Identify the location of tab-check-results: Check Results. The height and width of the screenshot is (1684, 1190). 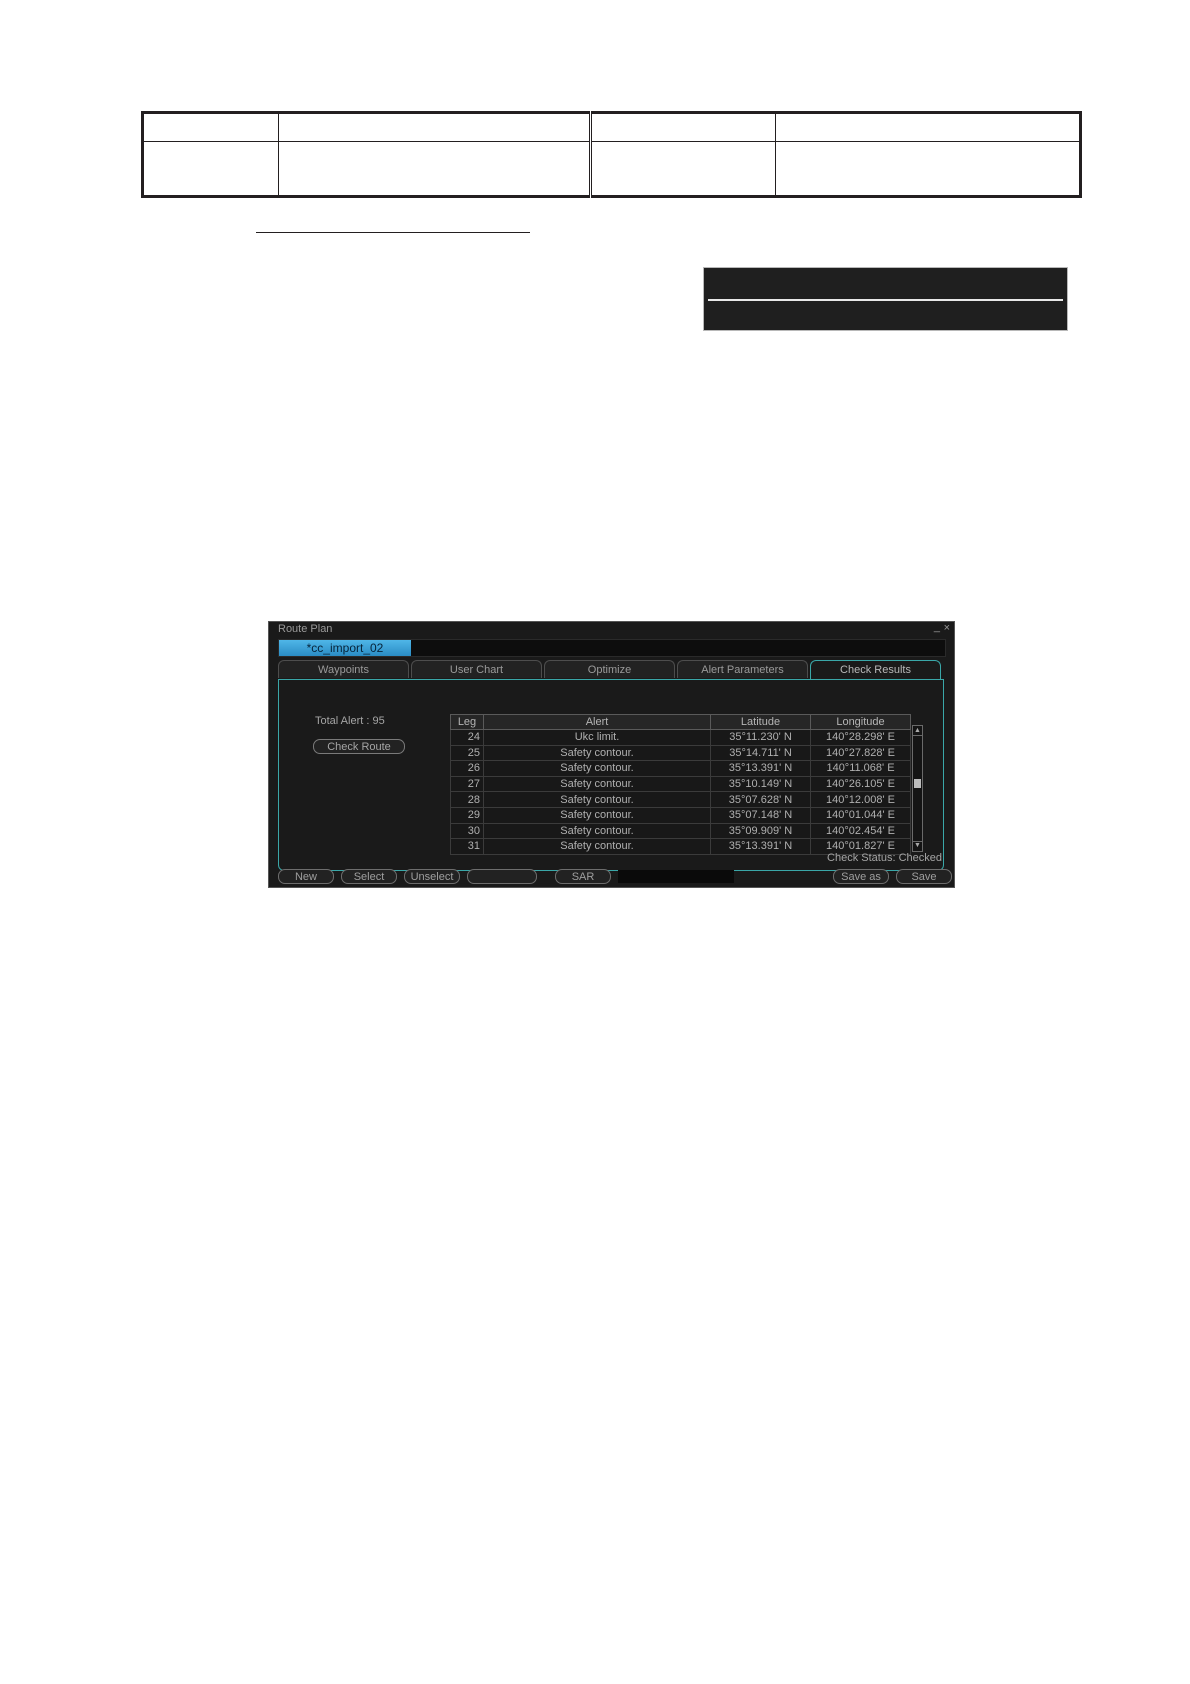
(875, 670).